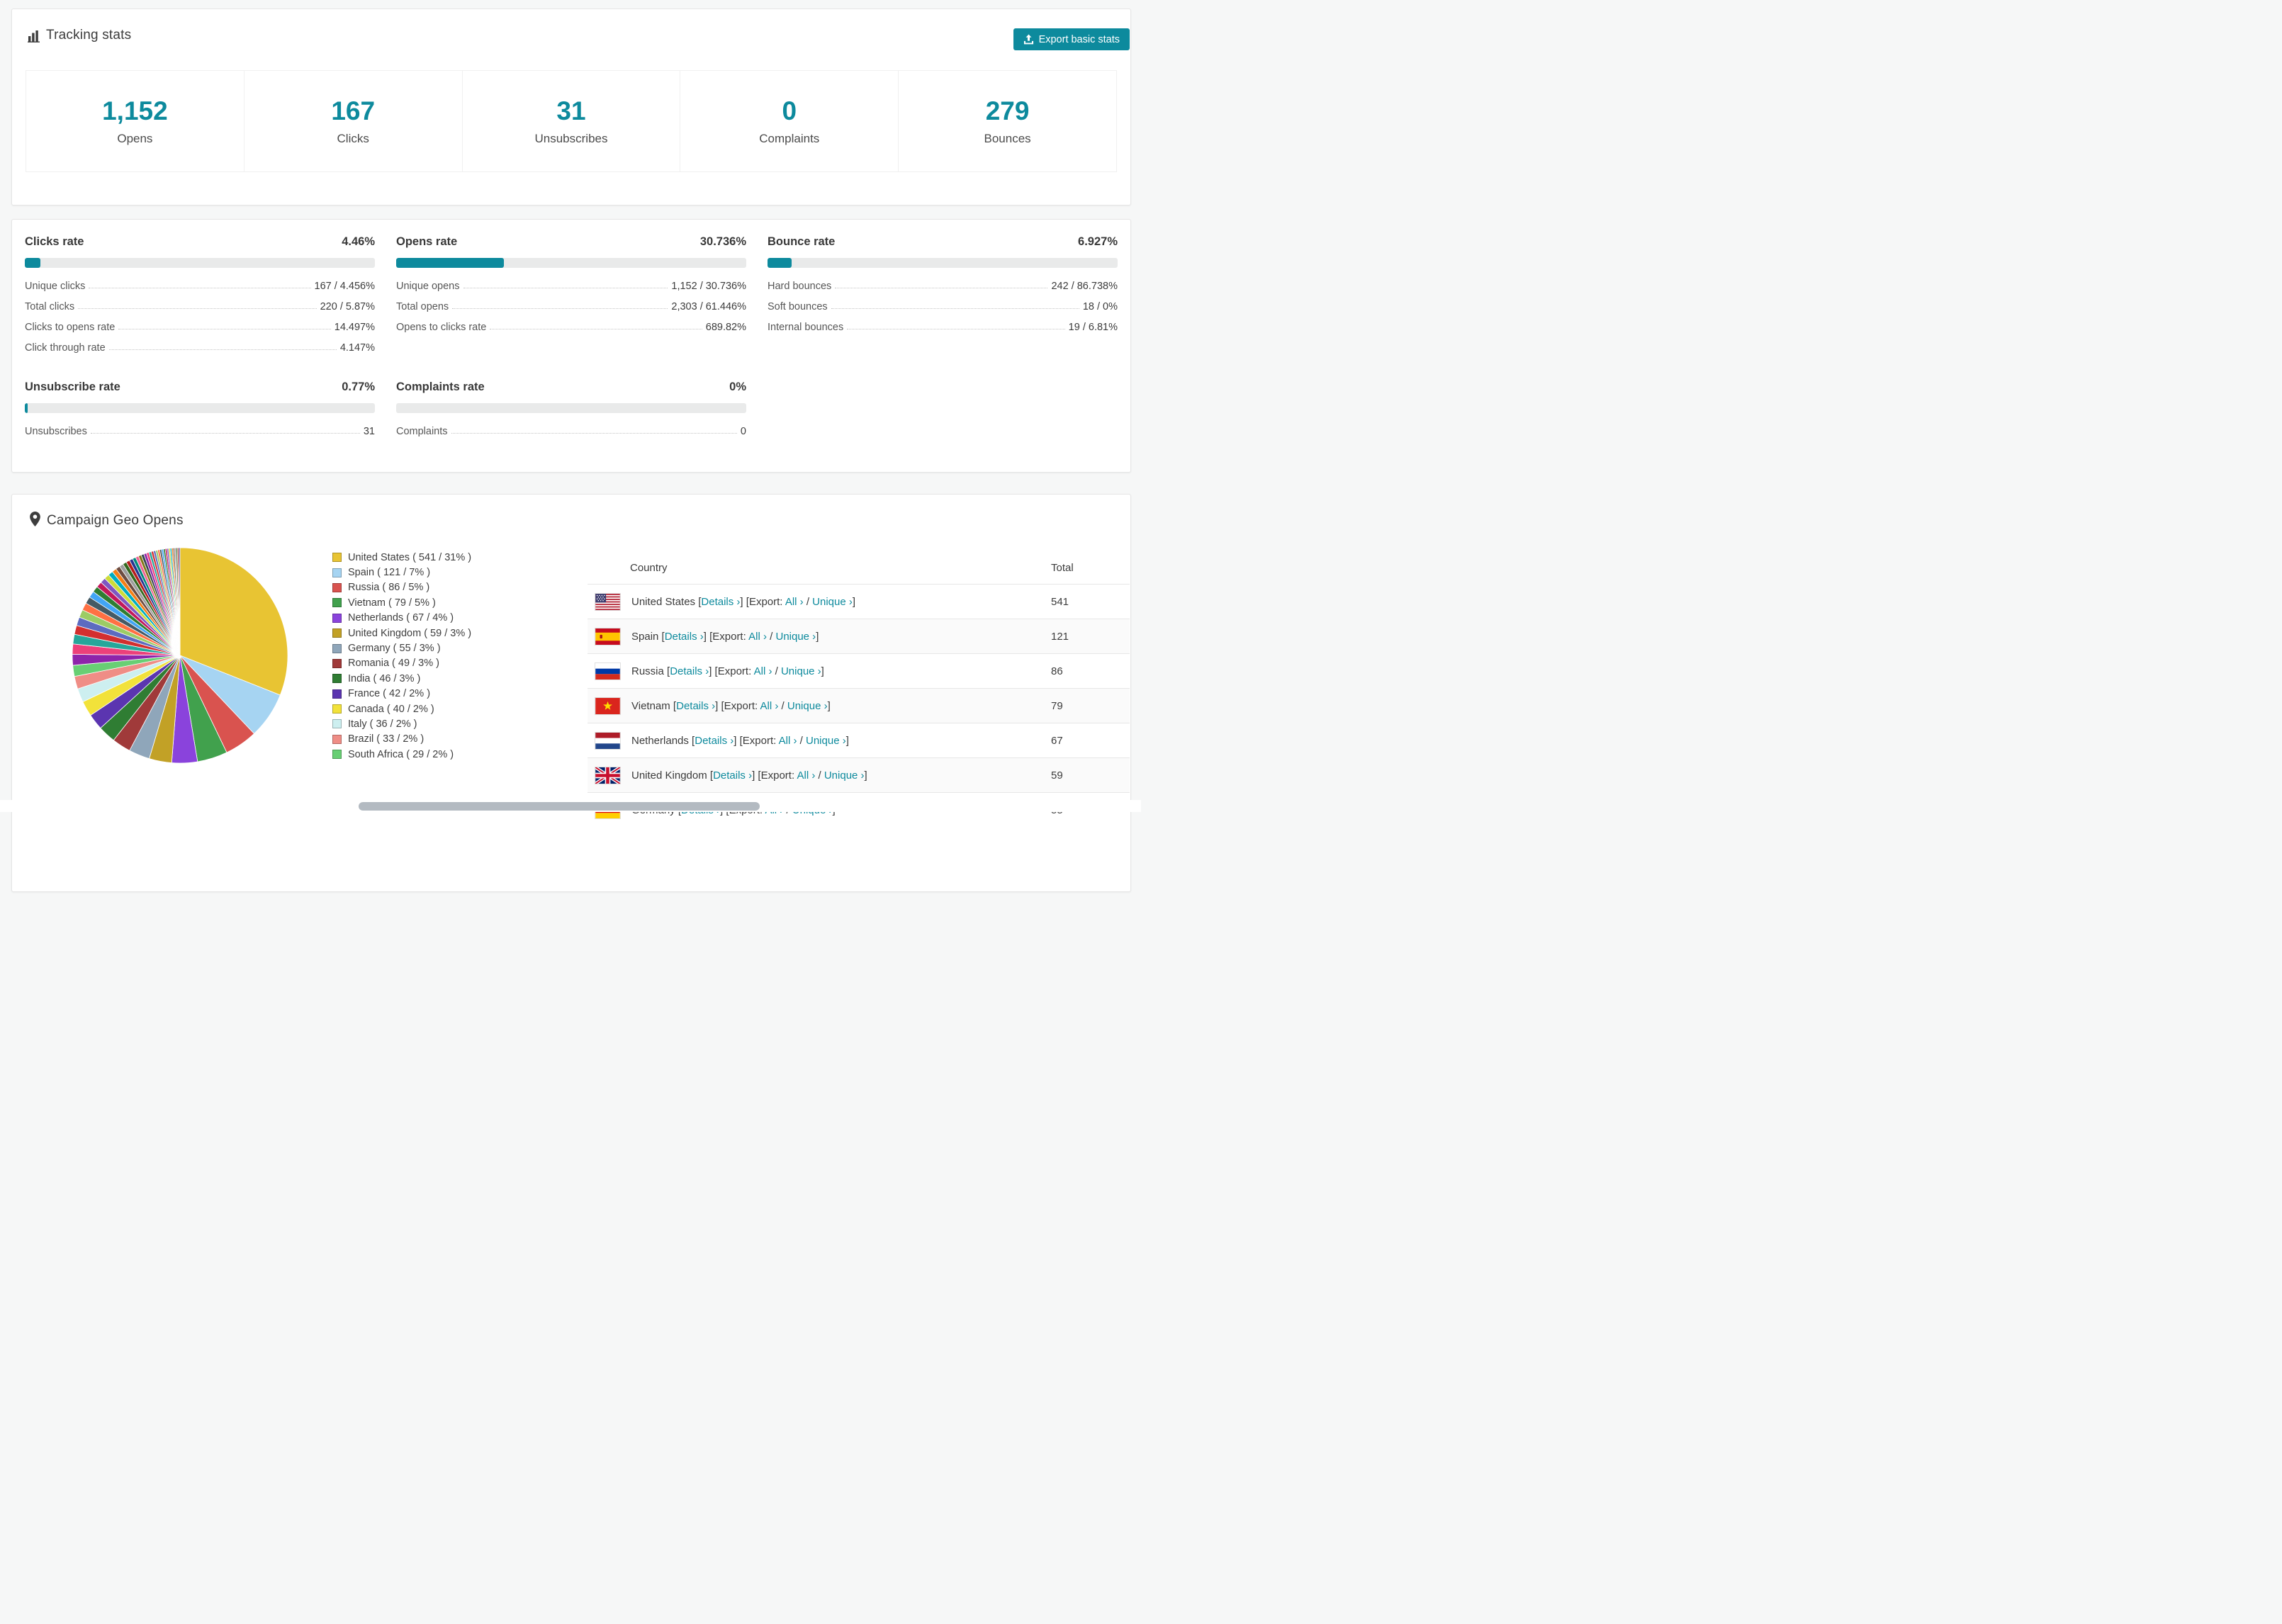 The width and height of the screenshot is (2282, 1624). Describe the element at coordinates (1008, 111) in the screenshot. I see `stat-value: 279` at that location.